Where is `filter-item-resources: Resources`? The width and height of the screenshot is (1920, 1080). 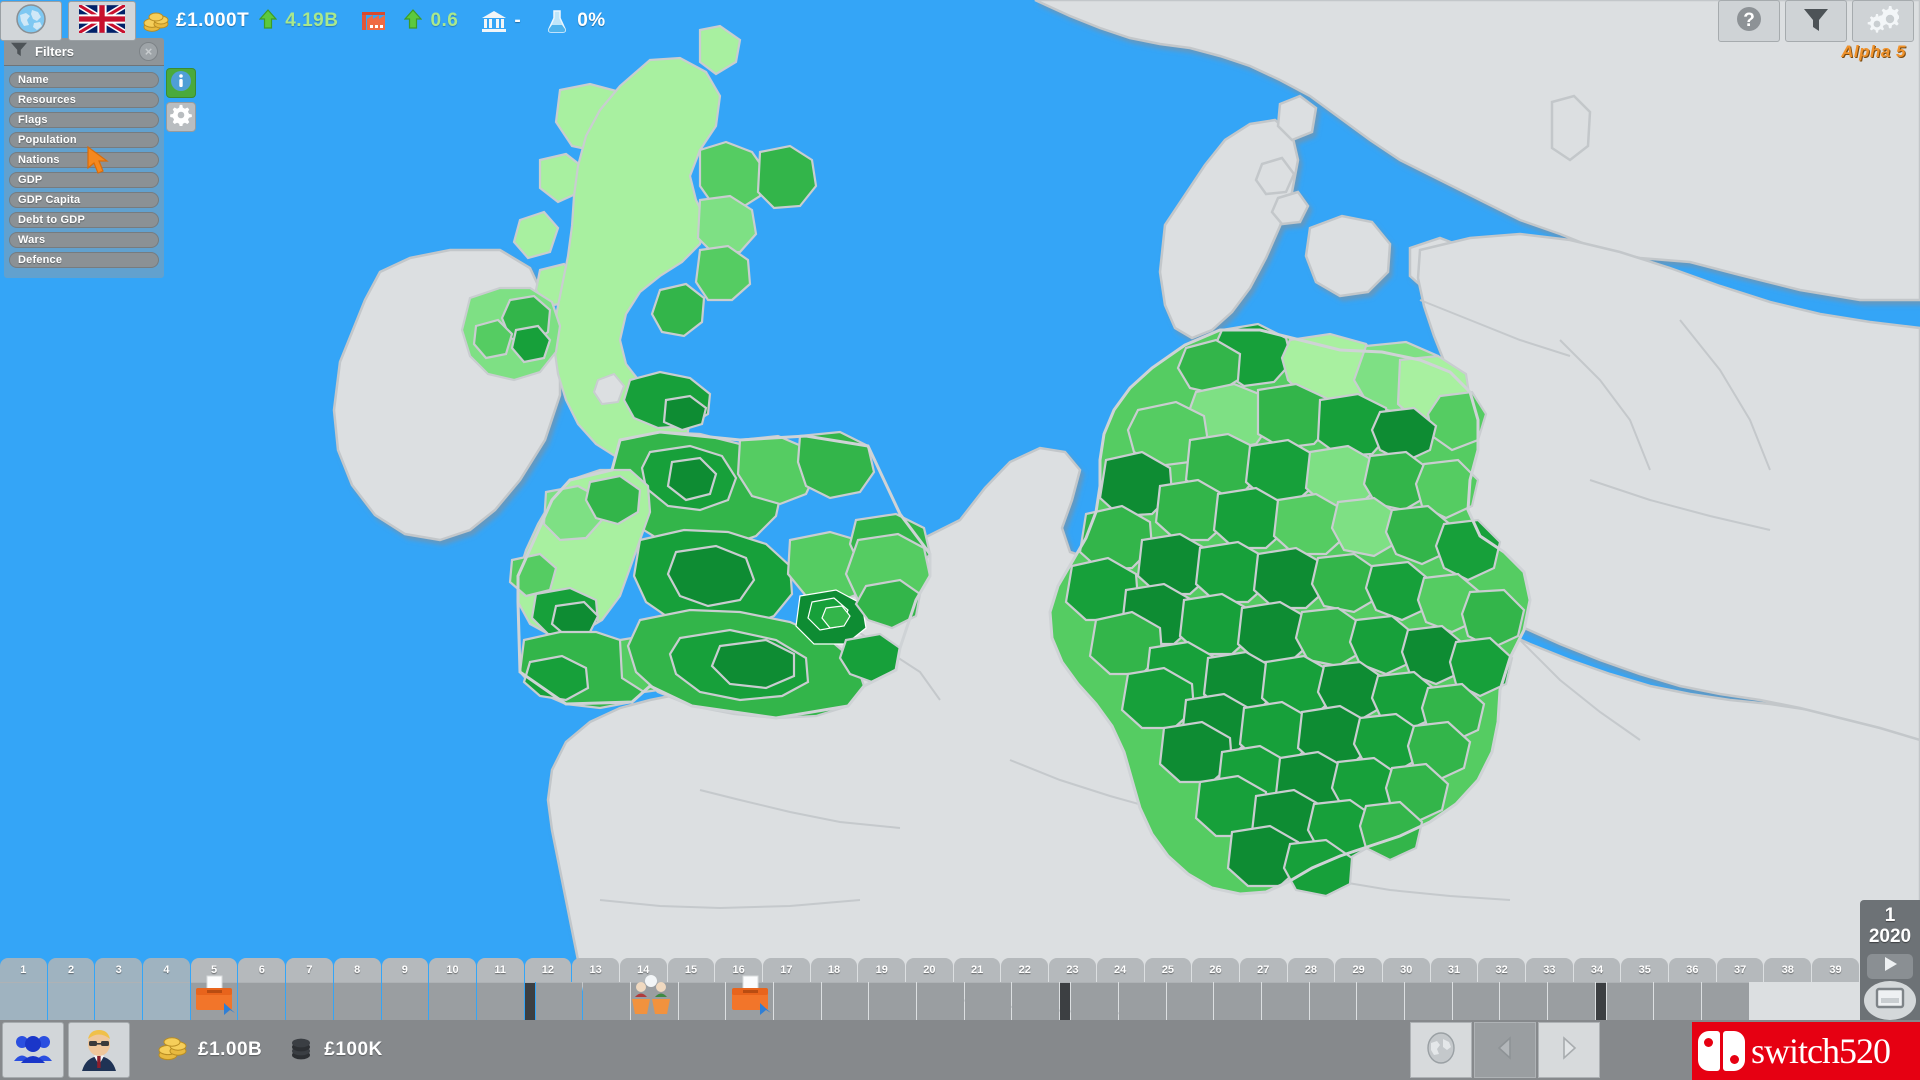 filter-item-resources: Resources is located at coordinates (84, 100).